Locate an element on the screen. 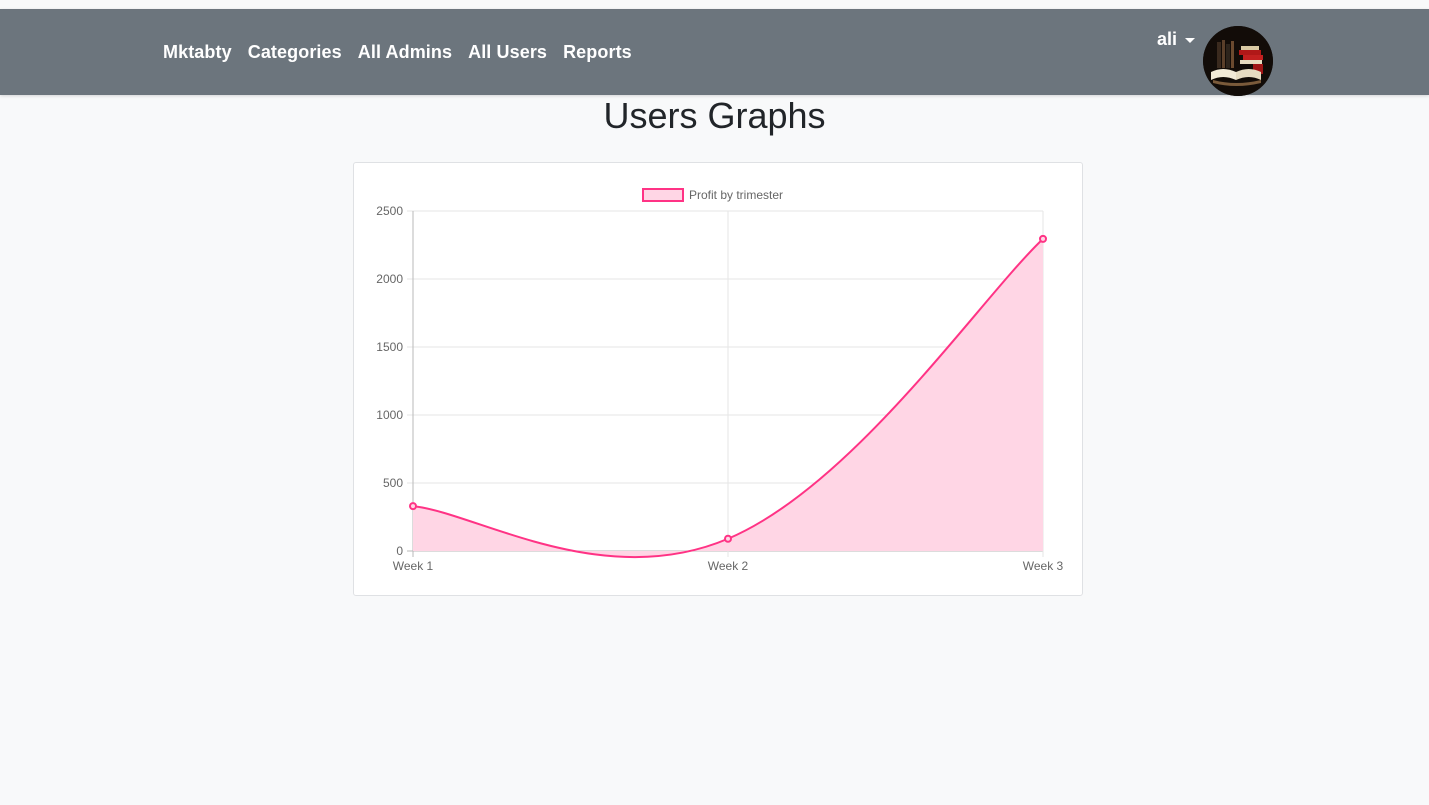 The image size is (1429, 805). x-tick-label: Week 2 is located at coordinates (728, 566).